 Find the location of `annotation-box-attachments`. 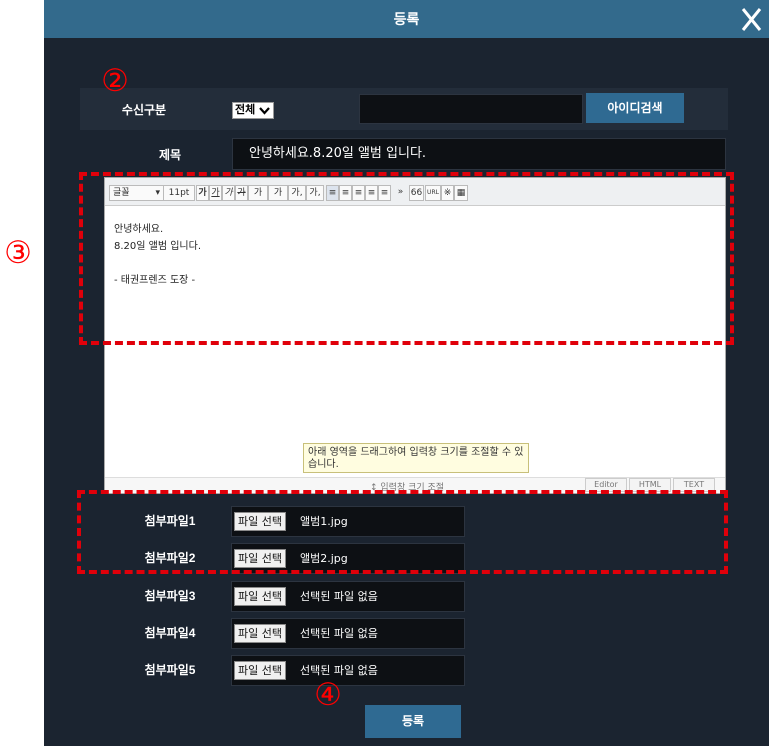

annotation-box-attachments is located at coordinates (402, 532).